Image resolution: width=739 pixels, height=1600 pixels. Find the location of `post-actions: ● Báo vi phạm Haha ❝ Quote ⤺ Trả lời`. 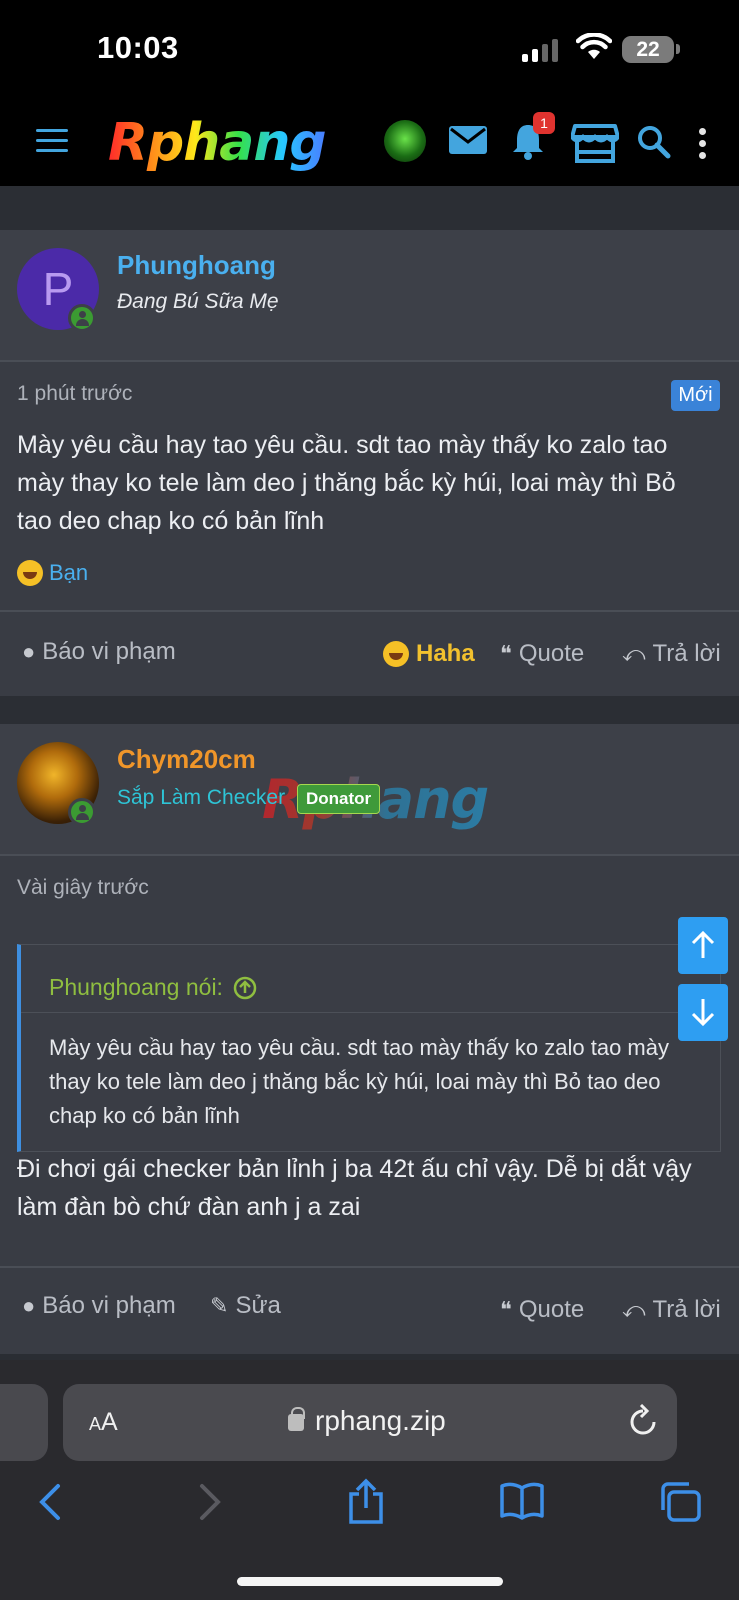

post-actions: ● Báo vi phạm Haha ❝ Quote ⤺ Trả lời is located at coordinates (369, 653).